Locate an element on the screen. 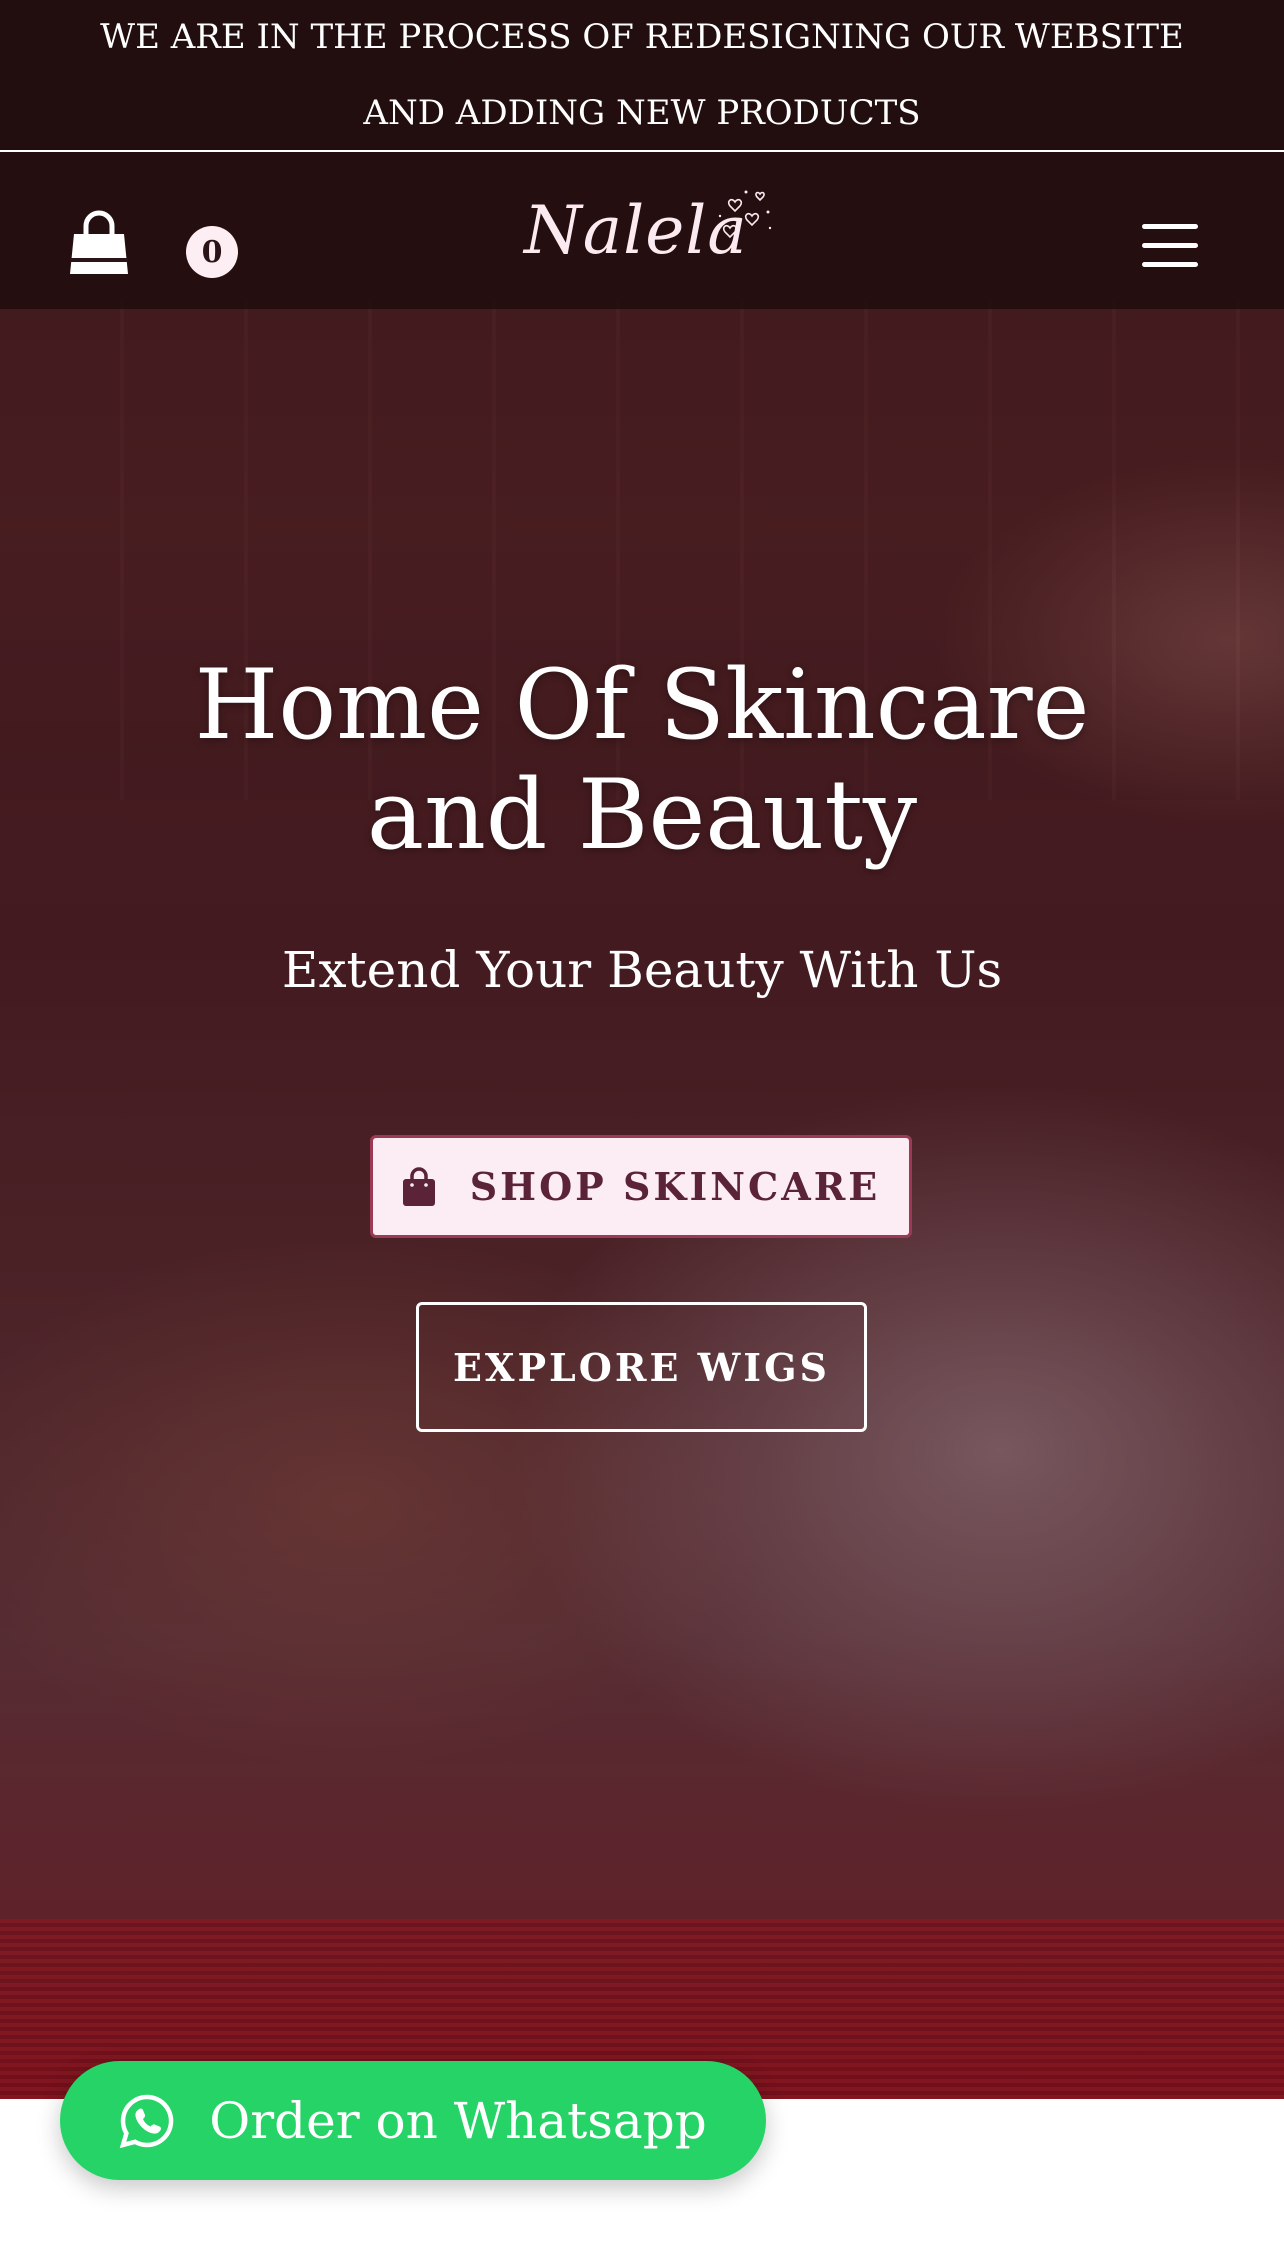  hamburger-menu-icon is located at coordinates (1172, 247).